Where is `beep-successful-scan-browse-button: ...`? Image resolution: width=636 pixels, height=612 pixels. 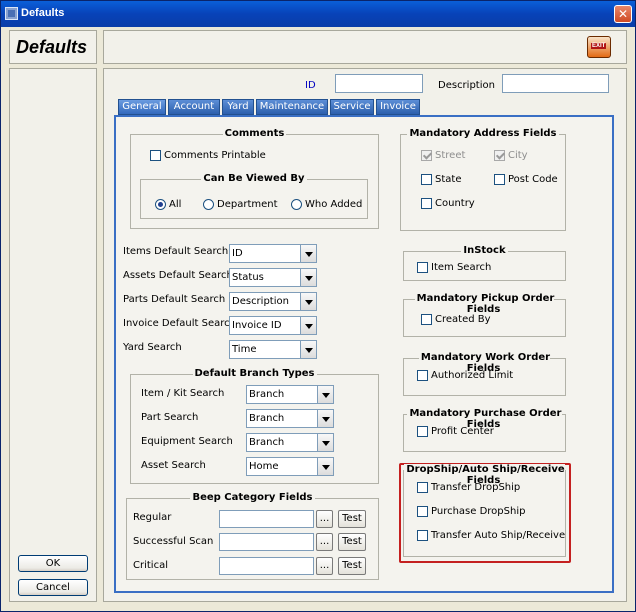
beep-successful-scan-browse-button: ... is located at coordinates (324, 542).